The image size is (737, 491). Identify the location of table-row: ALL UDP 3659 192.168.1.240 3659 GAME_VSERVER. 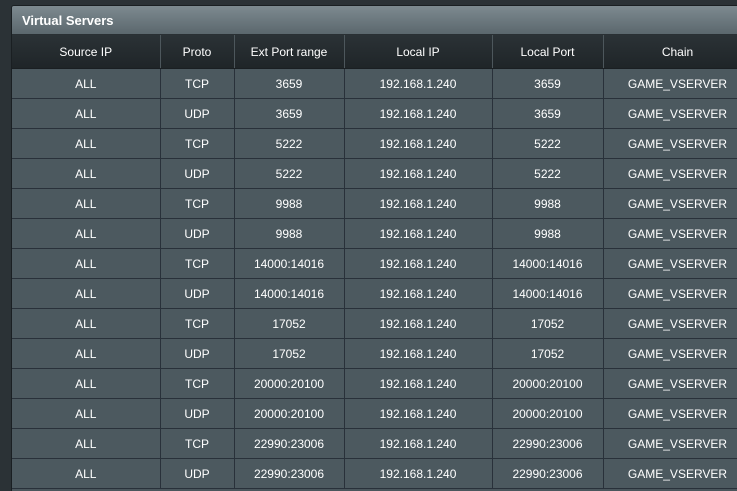
(374, 113).